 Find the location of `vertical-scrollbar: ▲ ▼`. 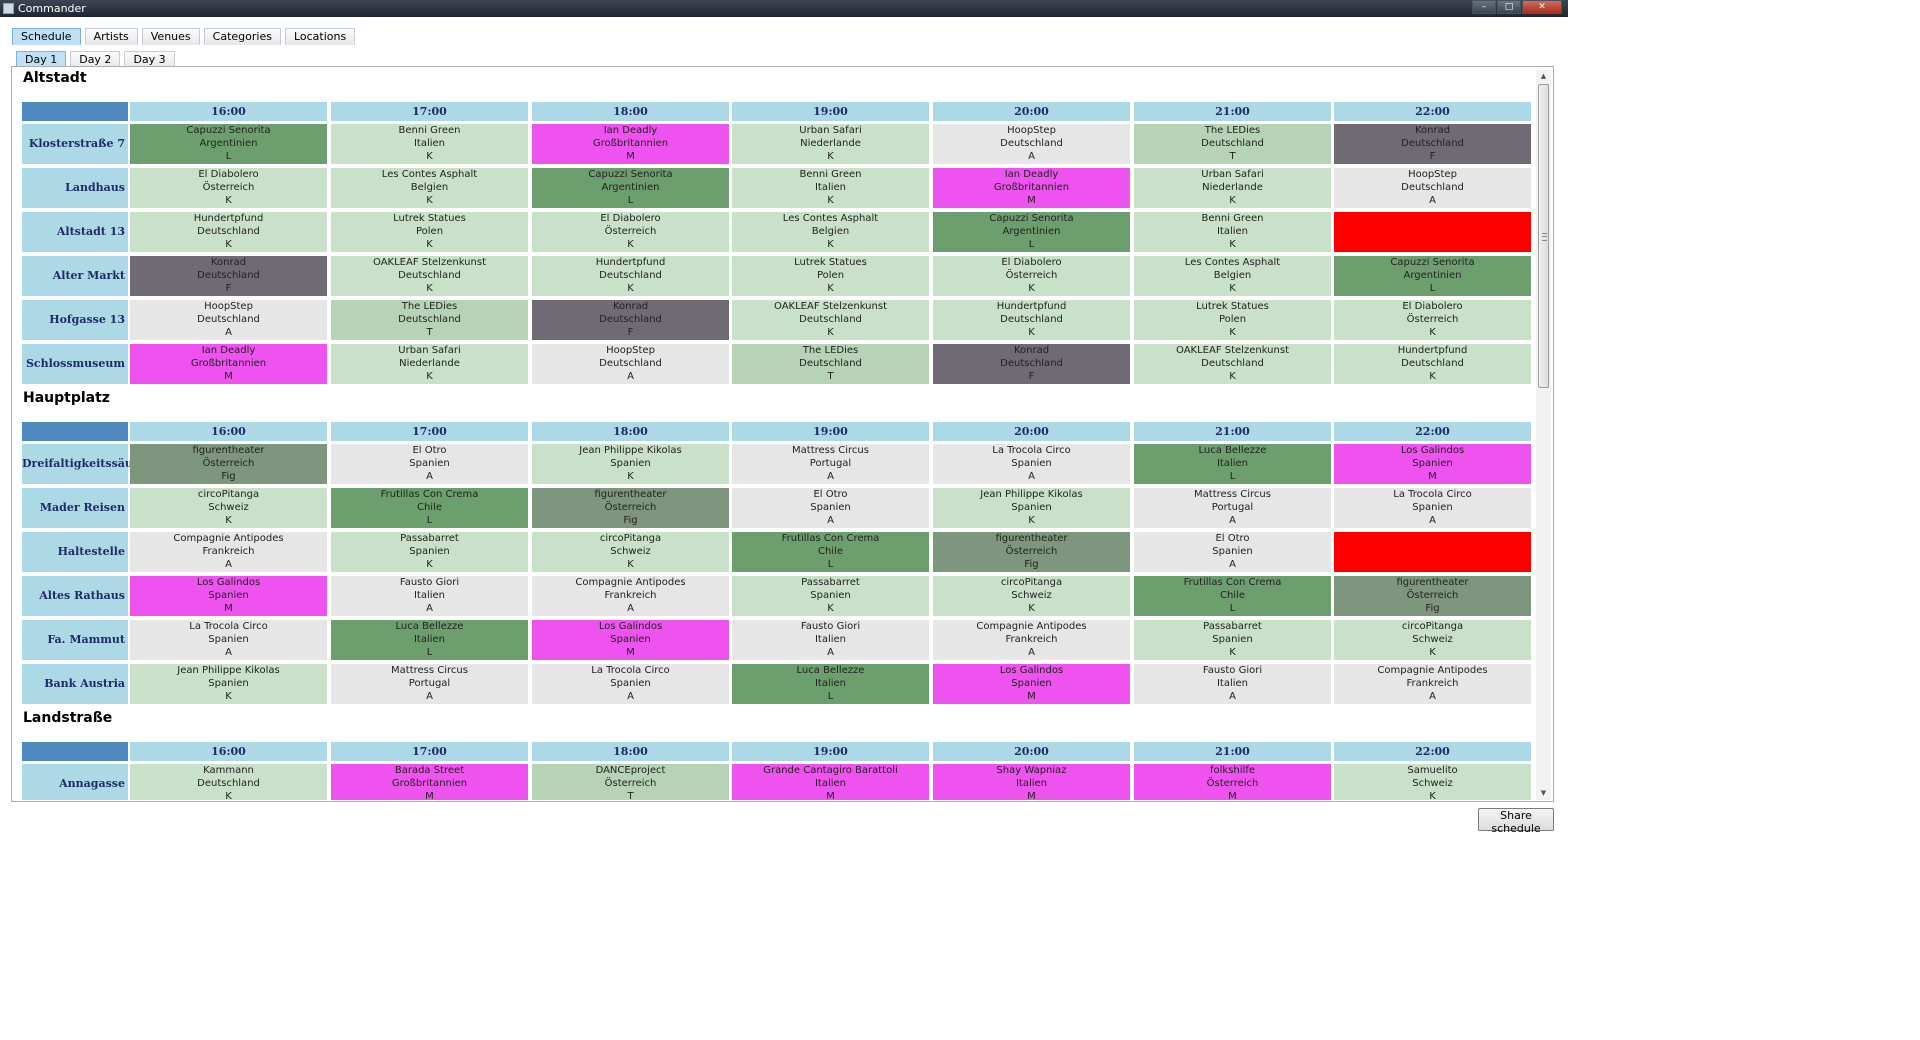

vertical-scrollbar: ▲ ▼ is located at coordinates (1543, 435).